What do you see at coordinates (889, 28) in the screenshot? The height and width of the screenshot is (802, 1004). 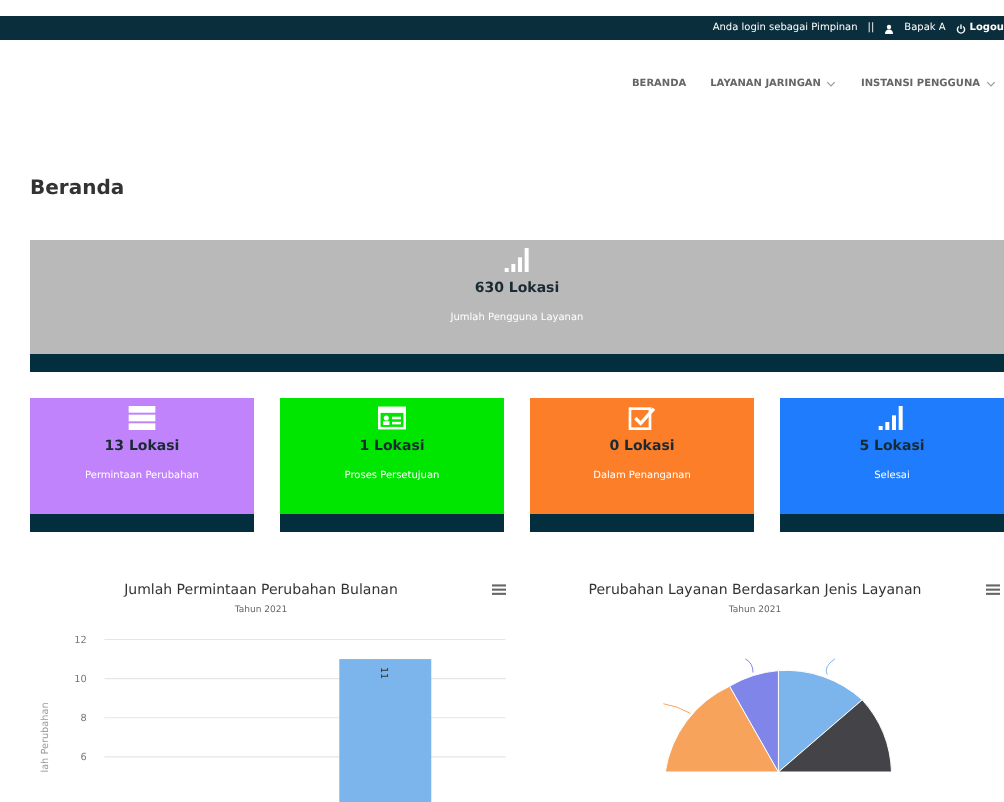 I see `user-icon` at bounding box center [889, 28].